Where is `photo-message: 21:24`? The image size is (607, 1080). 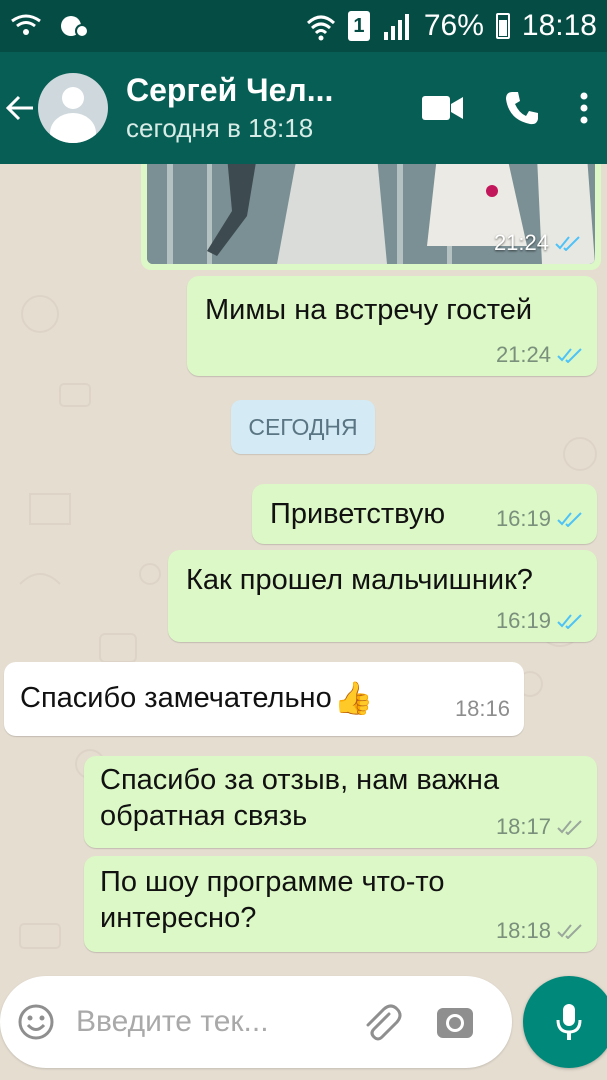 photo-message: 21:24 is located at coordinates (371, 217).